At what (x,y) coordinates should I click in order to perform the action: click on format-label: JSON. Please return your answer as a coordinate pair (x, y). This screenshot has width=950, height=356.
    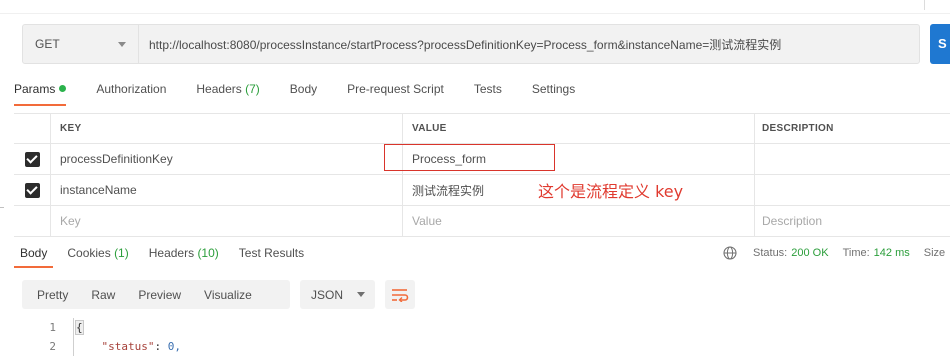
    Looking at the image, I should click on (327, 294).